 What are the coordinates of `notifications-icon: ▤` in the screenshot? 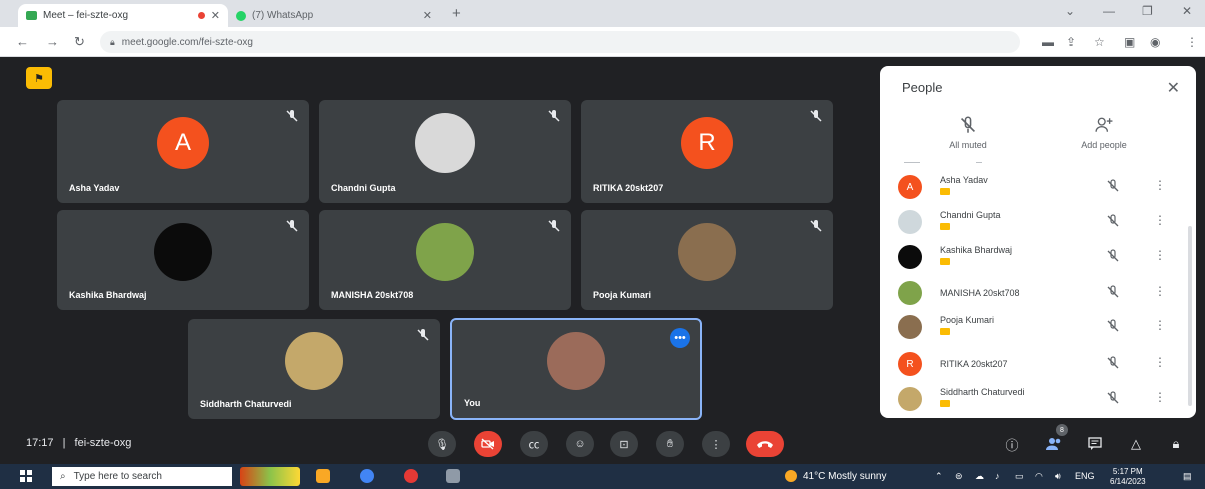 It's located at (1187, 476).